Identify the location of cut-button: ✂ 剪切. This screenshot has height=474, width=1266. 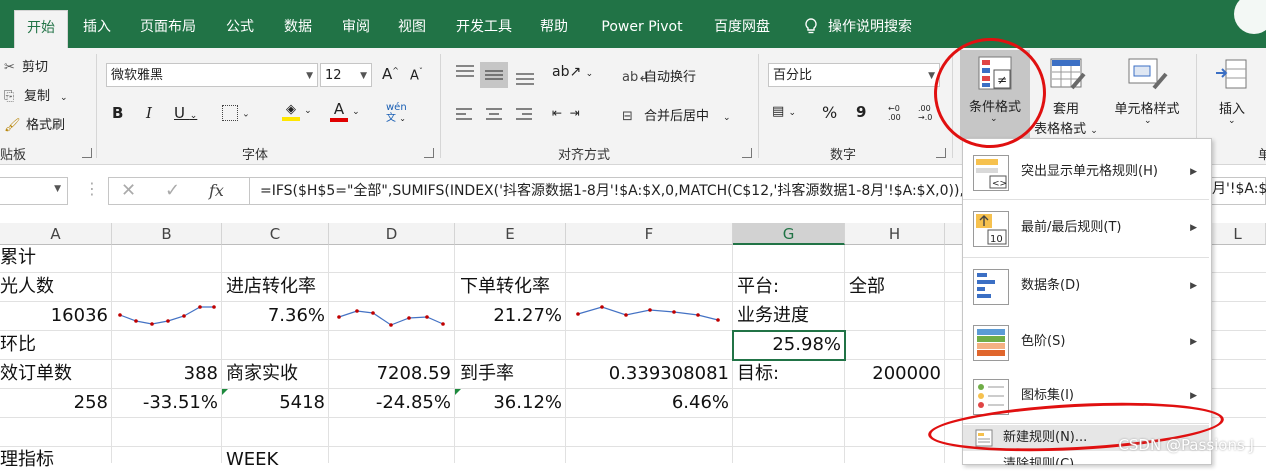
(26, 65).